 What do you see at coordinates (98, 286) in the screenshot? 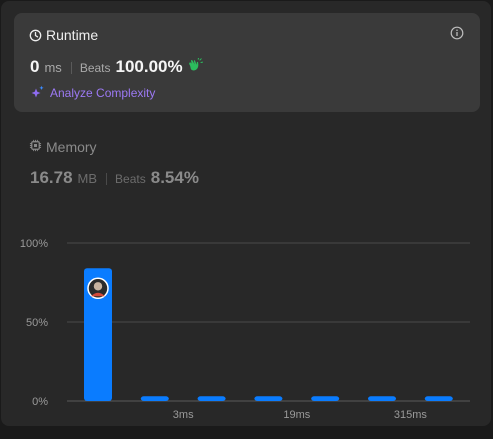
I see `avatar-face` at bounding box center [98, 286].